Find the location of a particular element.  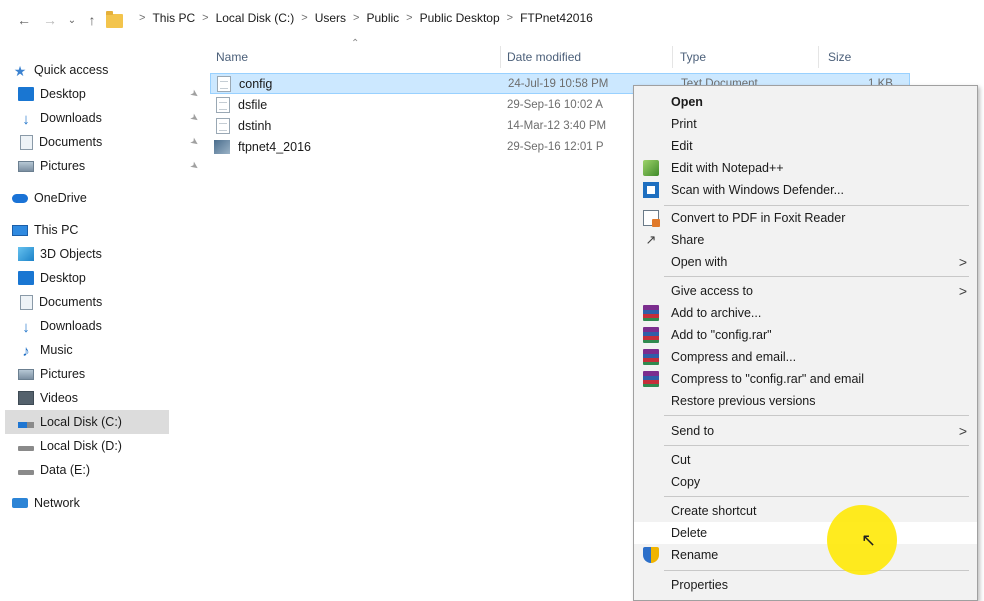

breadcrumb-item: Public is located at coordinates (382, 18).